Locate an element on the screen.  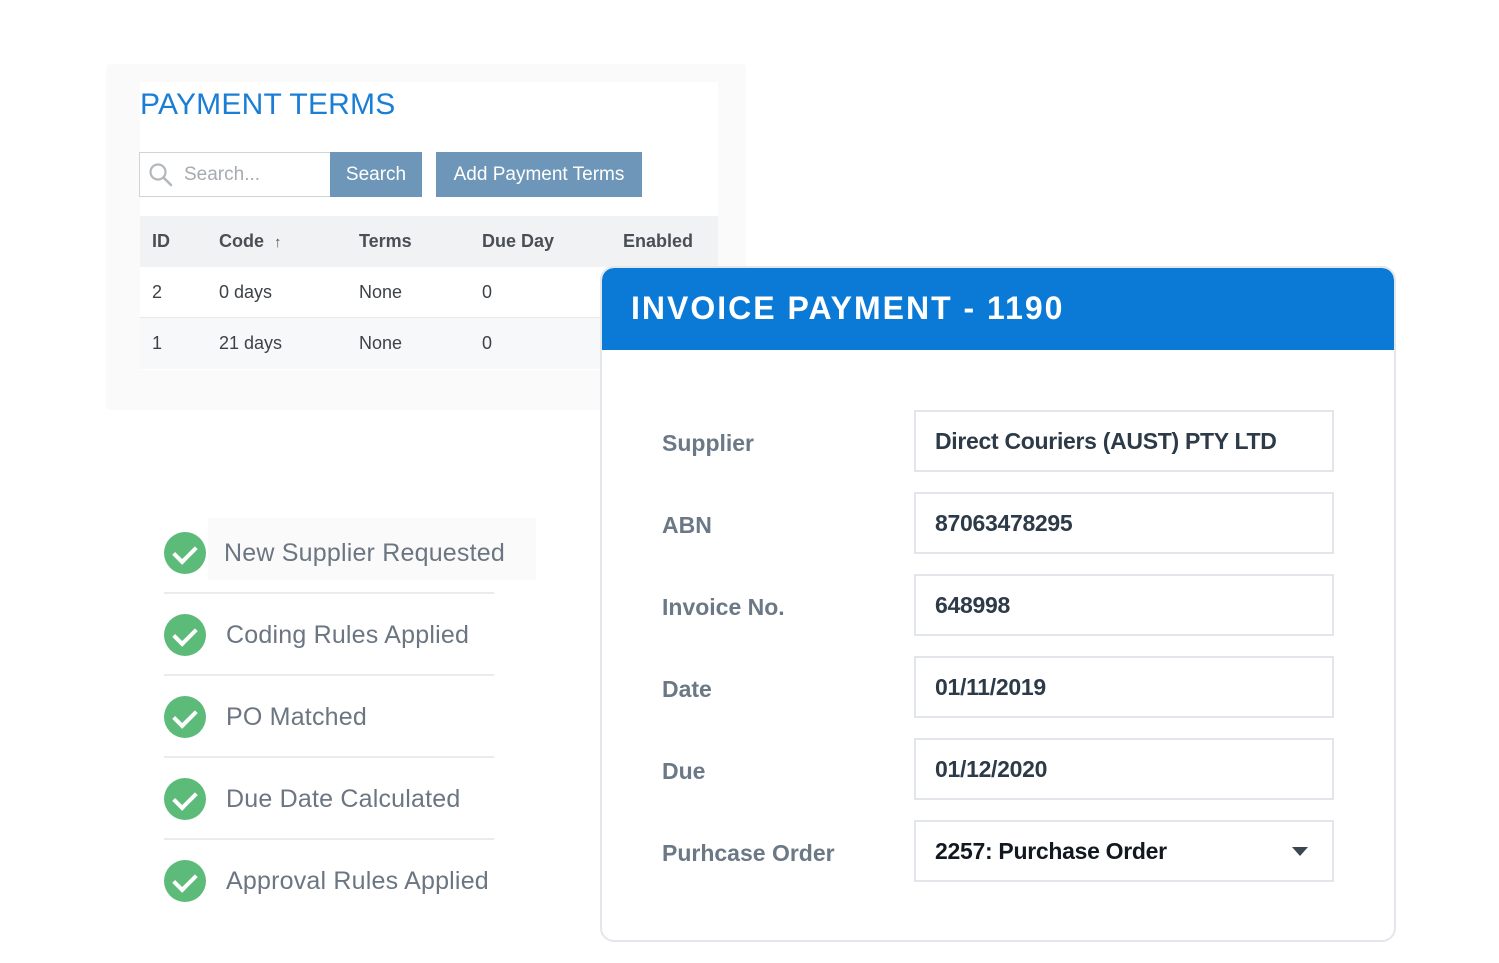
cell-id: 1 is located at coordinates (157, 343).